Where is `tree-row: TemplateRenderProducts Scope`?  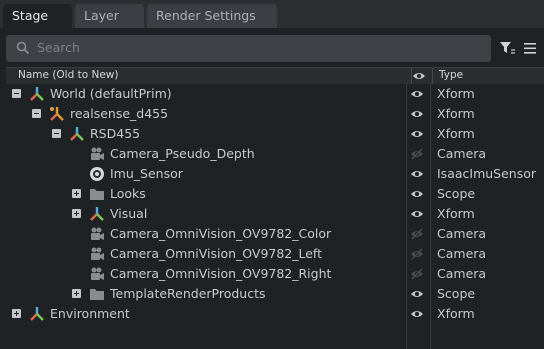
tree-row: TemplateRenderProducts Scope is located at coordinates (275, 294).